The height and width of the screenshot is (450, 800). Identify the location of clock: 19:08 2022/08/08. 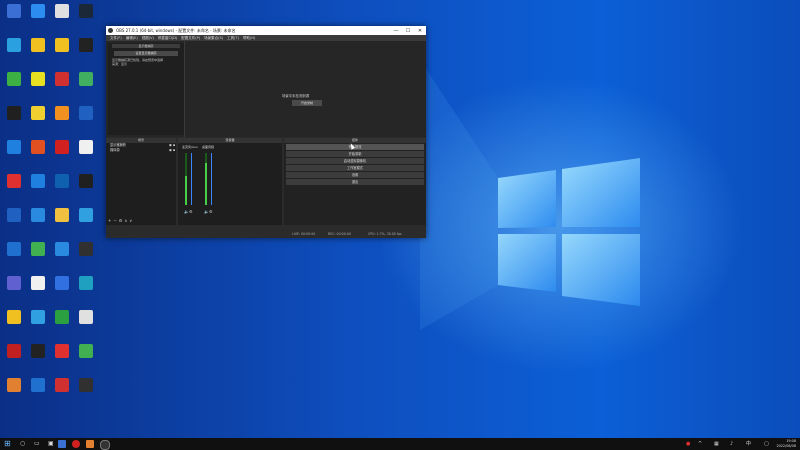
(786, 443).